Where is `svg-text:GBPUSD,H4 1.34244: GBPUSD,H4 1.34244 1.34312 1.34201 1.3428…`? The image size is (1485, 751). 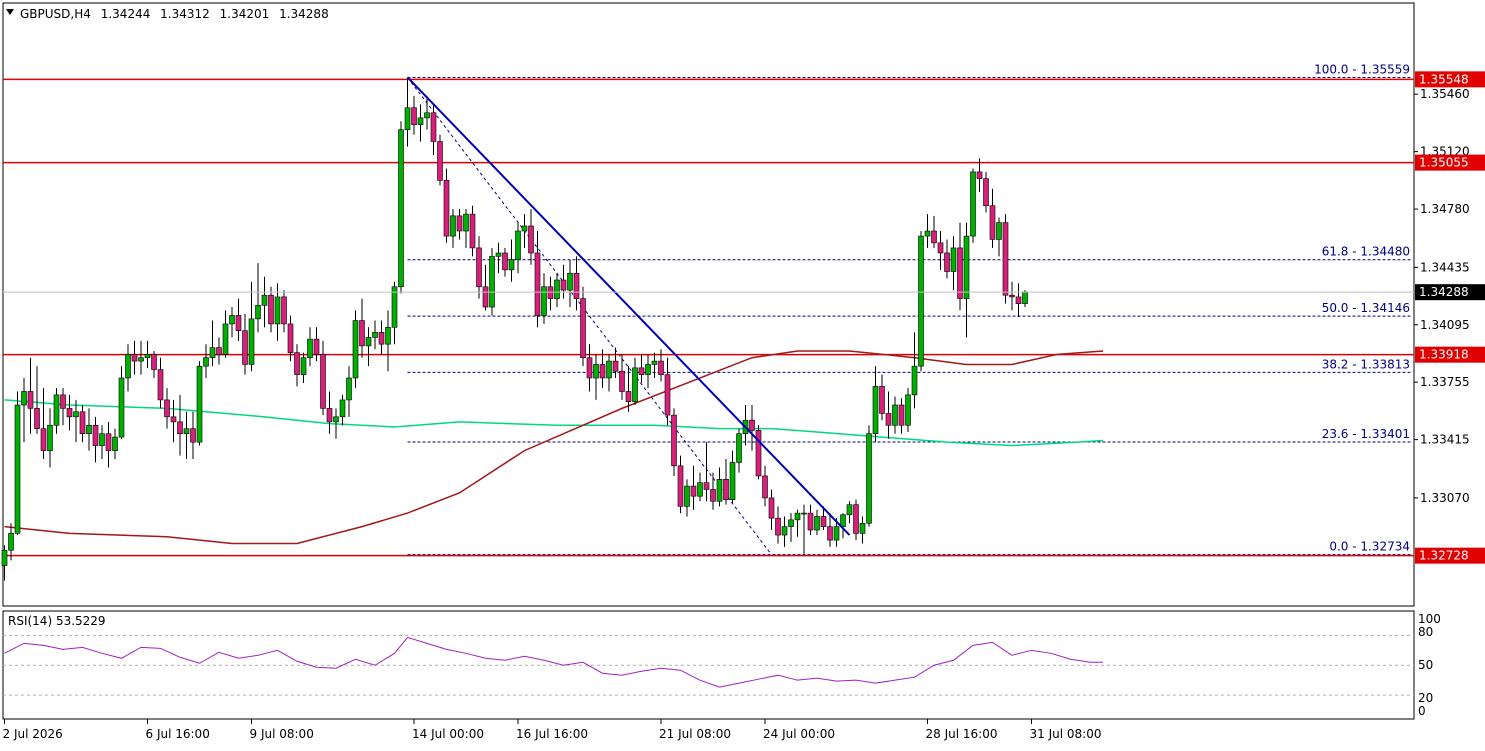 svg-text:GBPUSD,H4 1.34244: GBPUSD,H4 1.34244 1.34312 1.34201 1.3428… is located at coordinates (174, 14).